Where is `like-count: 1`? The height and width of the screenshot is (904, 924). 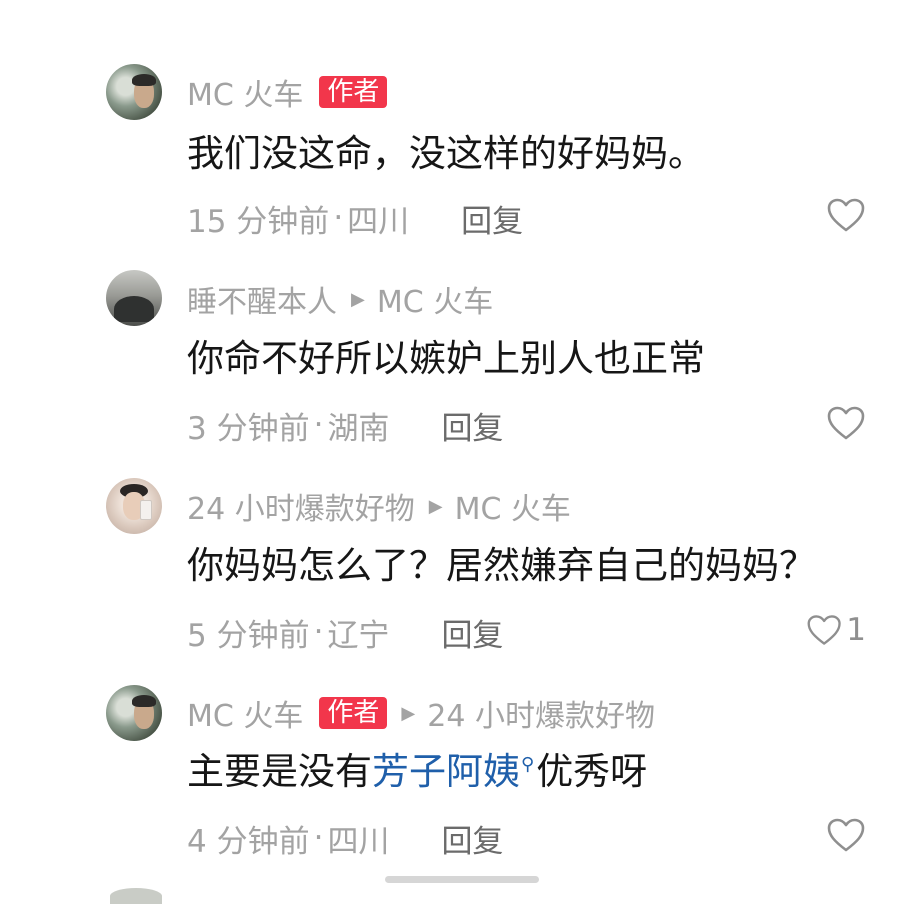 like-count: 1 is located at coordinates (856, 630).